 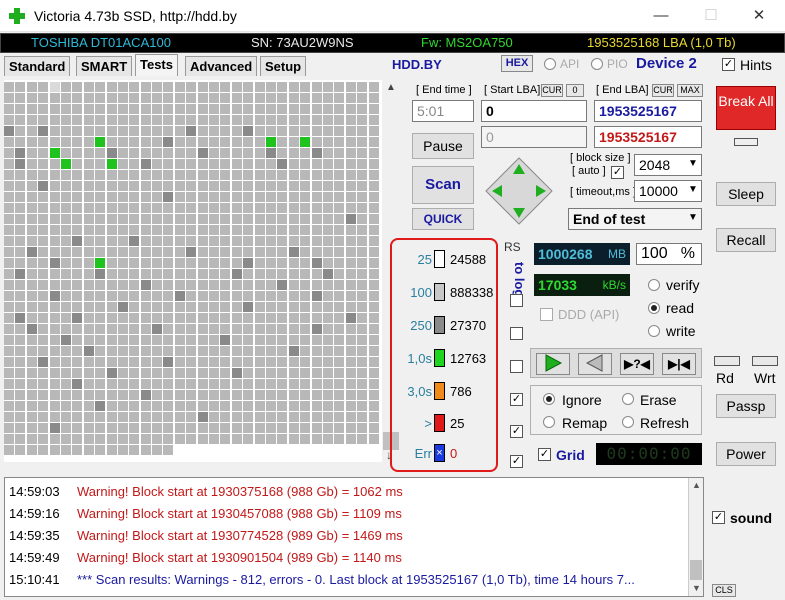 I want to click on legend-label: >, so click(x=428, y=423).